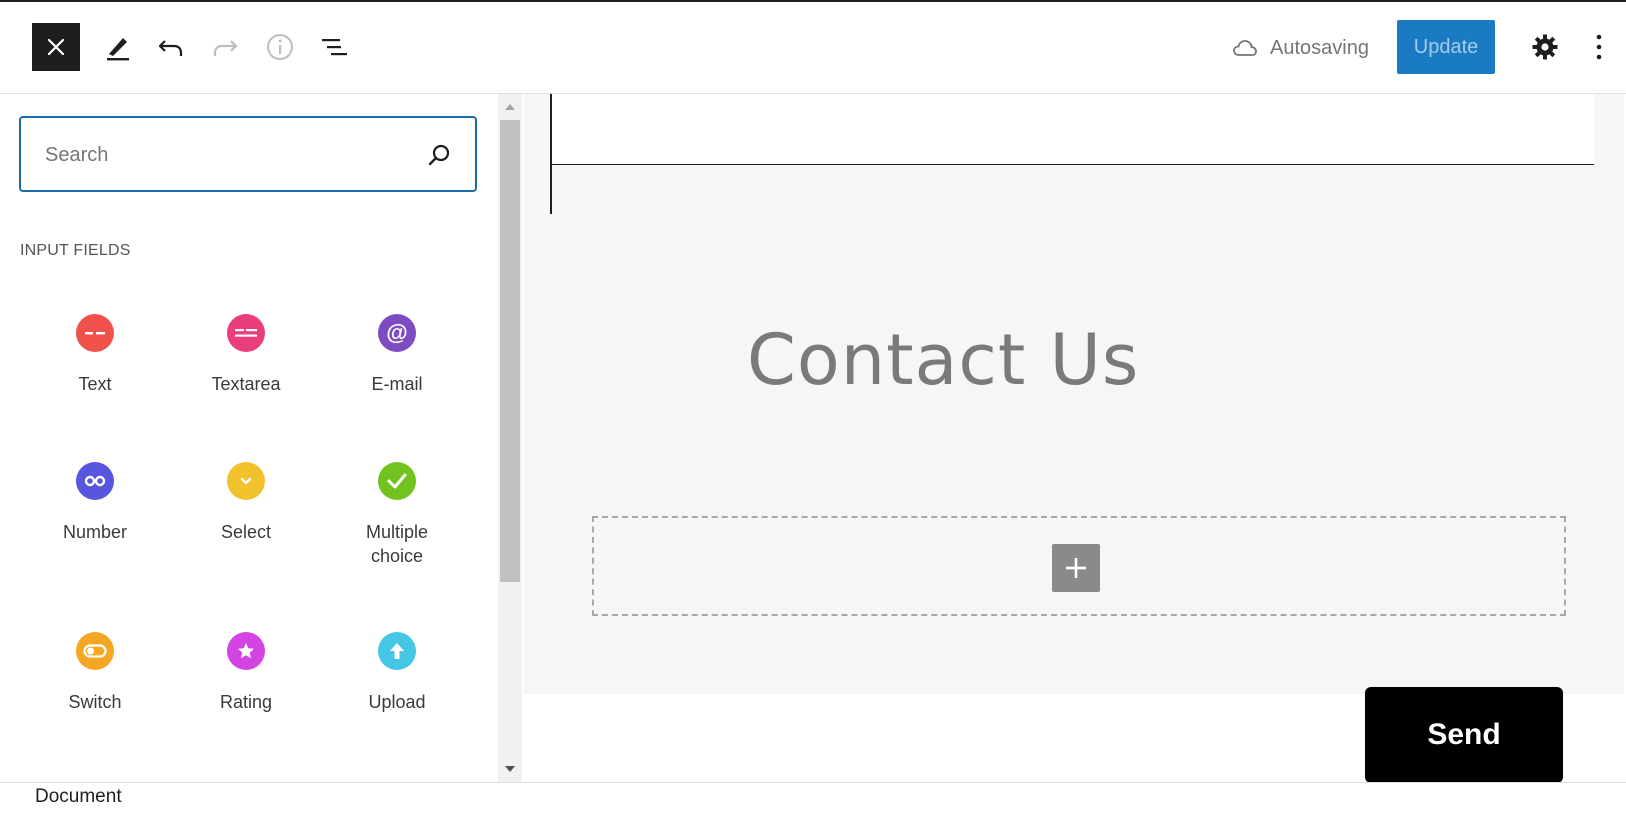  What do you see at coordinates (551, 154) in the screenshot?
I see `block-caret` at bounding box center [551, 154].